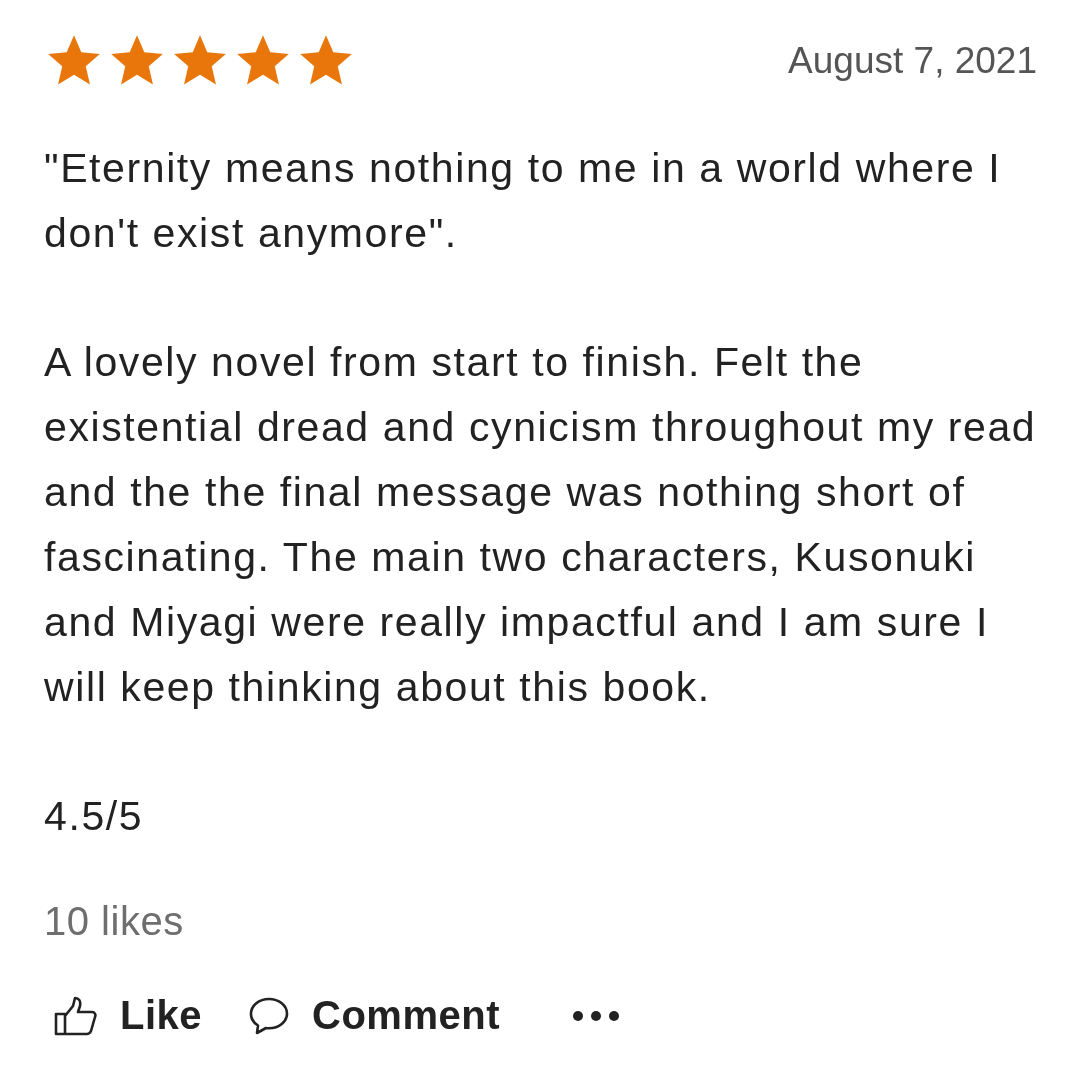 The height and width of the screenshot is (1092, 1079). What do you see at coordinates (523, 201) in the screenshot?
I see `review-paragraph: "Eternity means nothing to me in a world where I don't exist anymore".` at bounding box center [523, 201].